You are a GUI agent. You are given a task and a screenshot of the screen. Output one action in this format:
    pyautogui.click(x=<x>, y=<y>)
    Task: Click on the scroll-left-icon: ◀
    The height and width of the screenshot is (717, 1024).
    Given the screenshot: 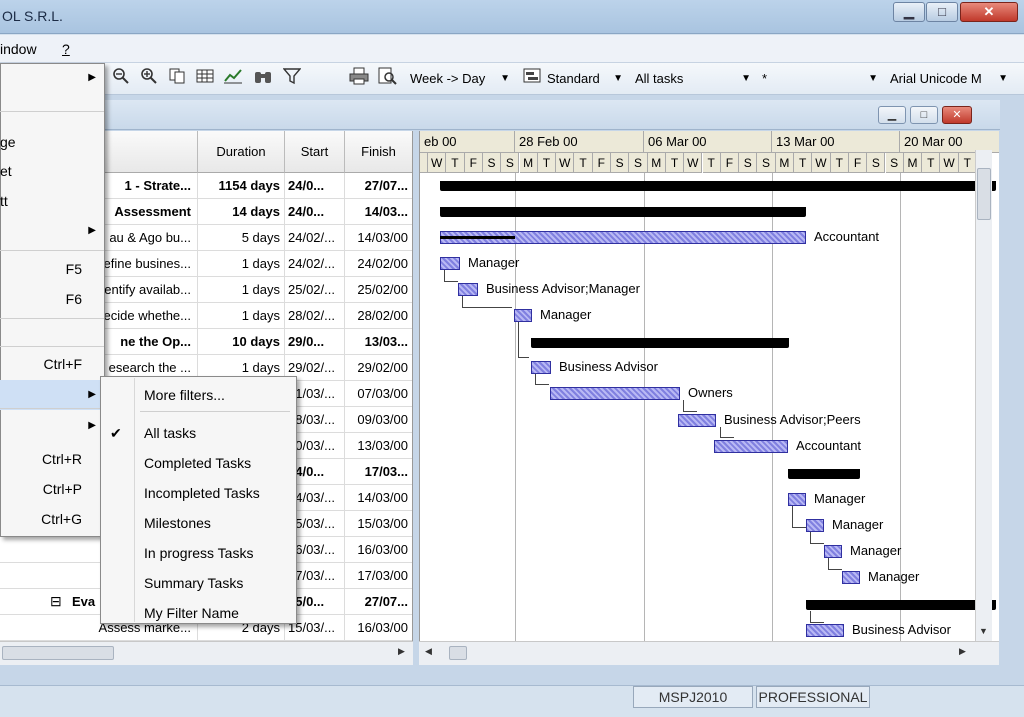 What is the action you would take?
    pyautogui.click(x=428, y=651)
    